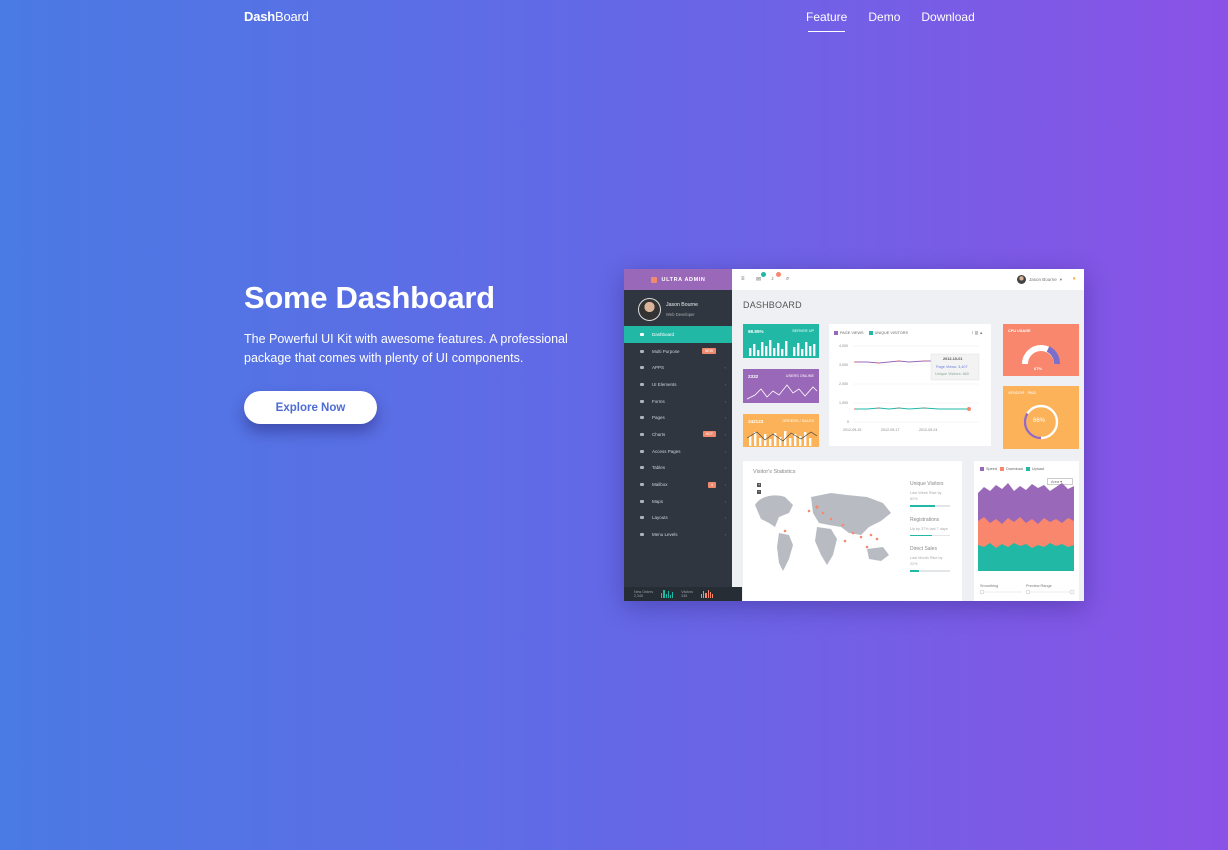  What do you see at coordinates (712, 484) in the screenshot?
I see `menu-badge: 4` at bounding box center [712, 484].